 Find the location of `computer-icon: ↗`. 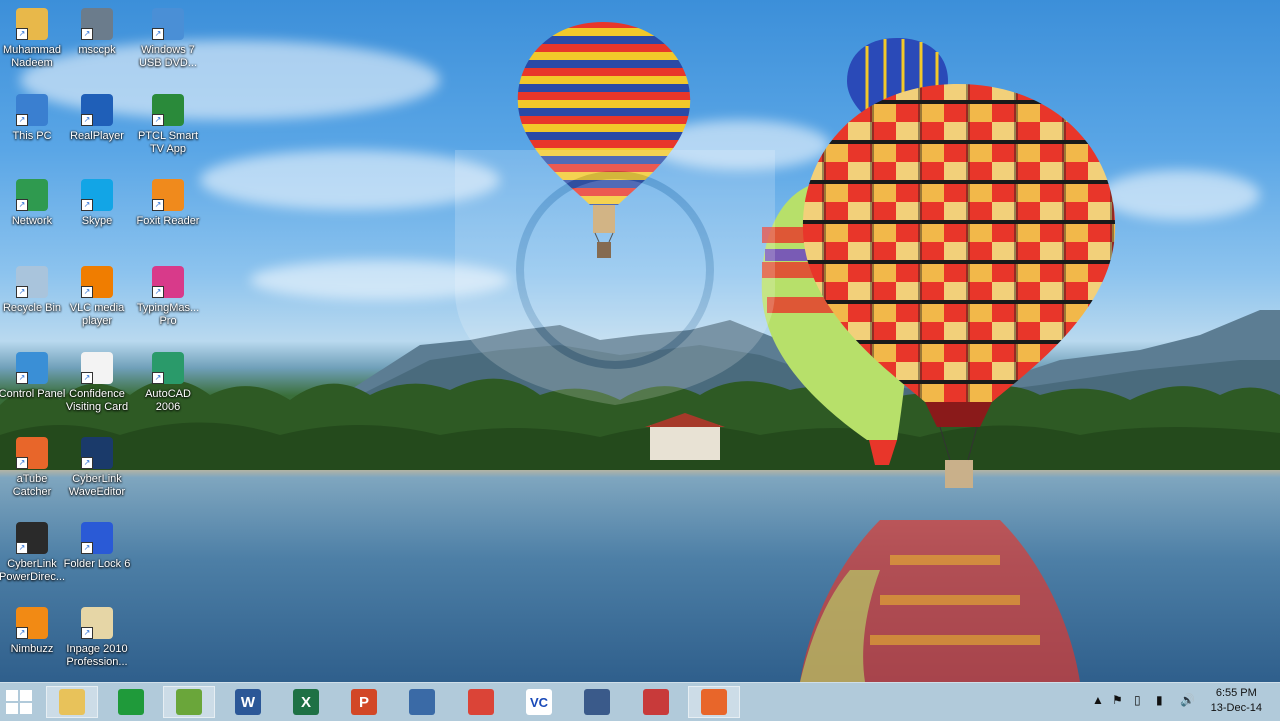

computer-icon: ↗ is located at coordinates (32, 110).